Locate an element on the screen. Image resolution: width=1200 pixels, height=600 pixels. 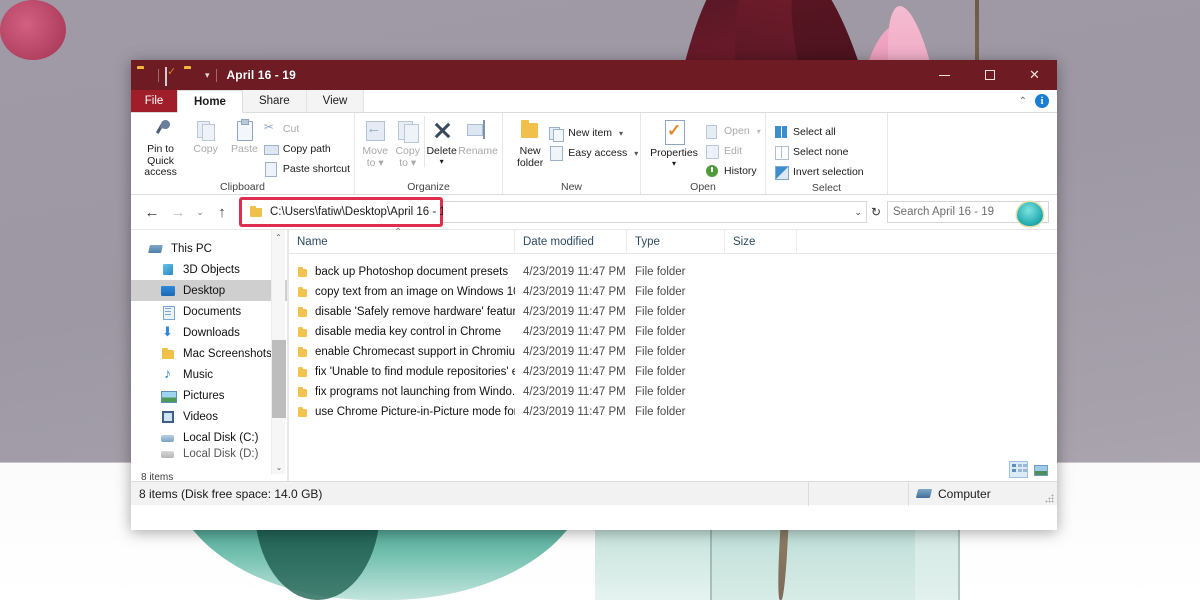
column-header-type: Type is located at coordinates (676, 241).